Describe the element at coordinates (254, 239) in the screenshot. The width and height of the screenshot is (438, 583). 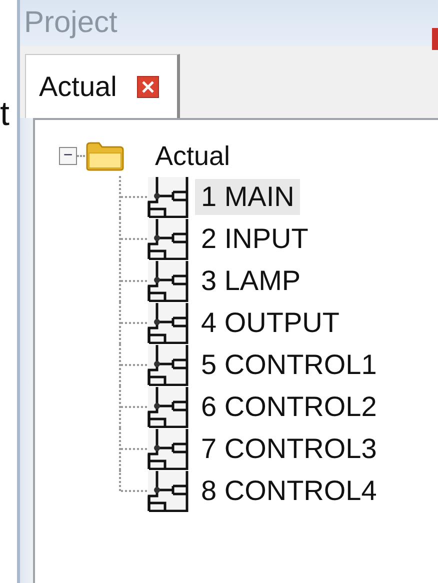
I see `tree-item: 2 INPUT` at that location.